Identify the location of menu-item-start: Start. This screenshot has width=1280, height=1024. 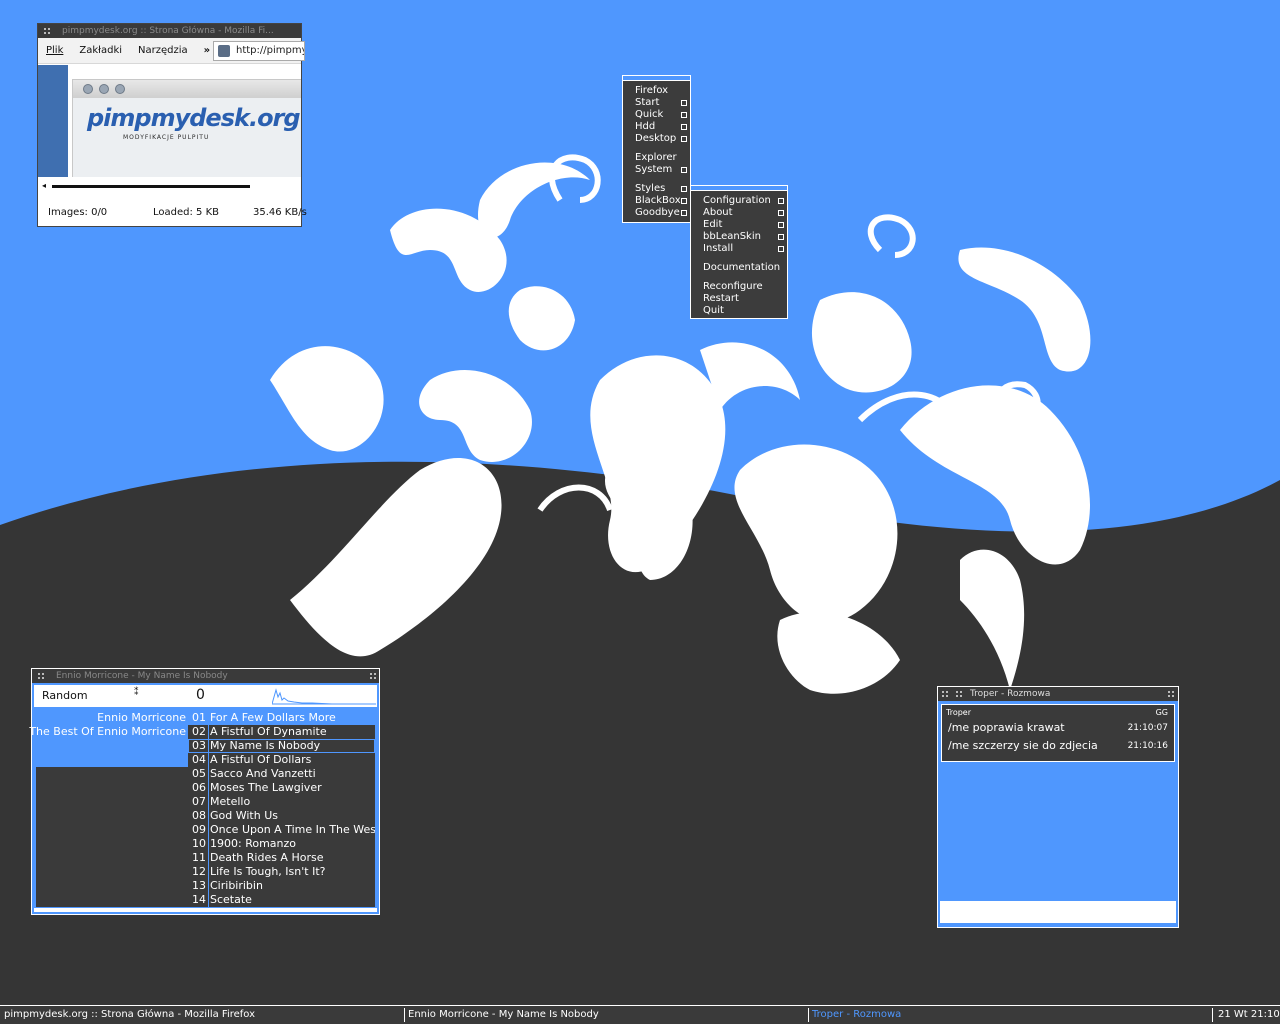
(656, 103).